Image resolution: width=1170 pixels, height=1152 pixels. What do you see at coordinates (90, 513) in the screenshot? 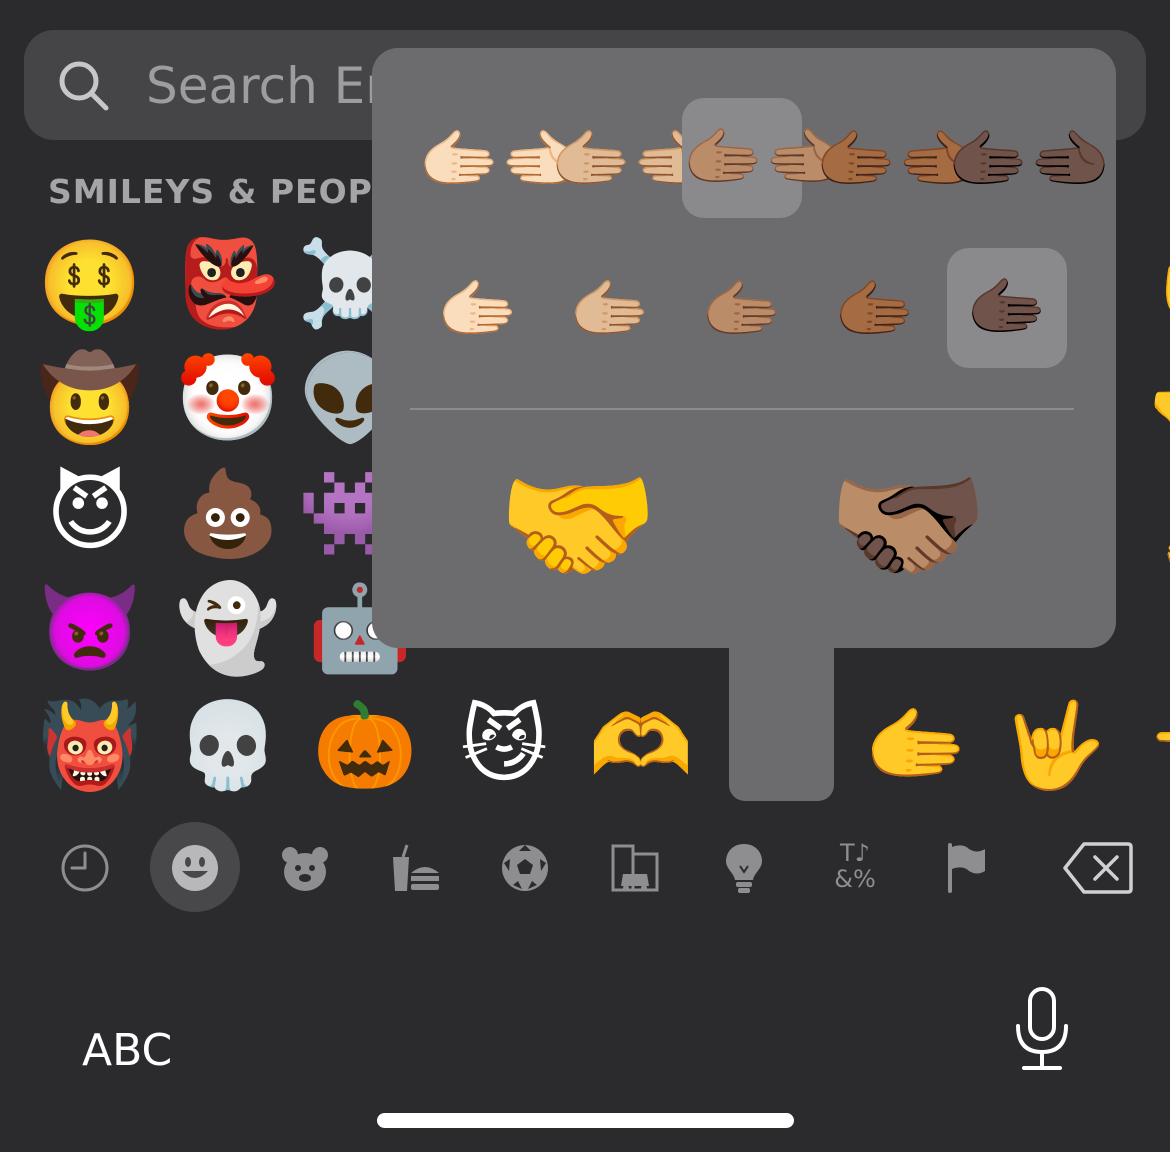
I see `emoji-smiling-devil: 😈` at bounding box center [90, 513].